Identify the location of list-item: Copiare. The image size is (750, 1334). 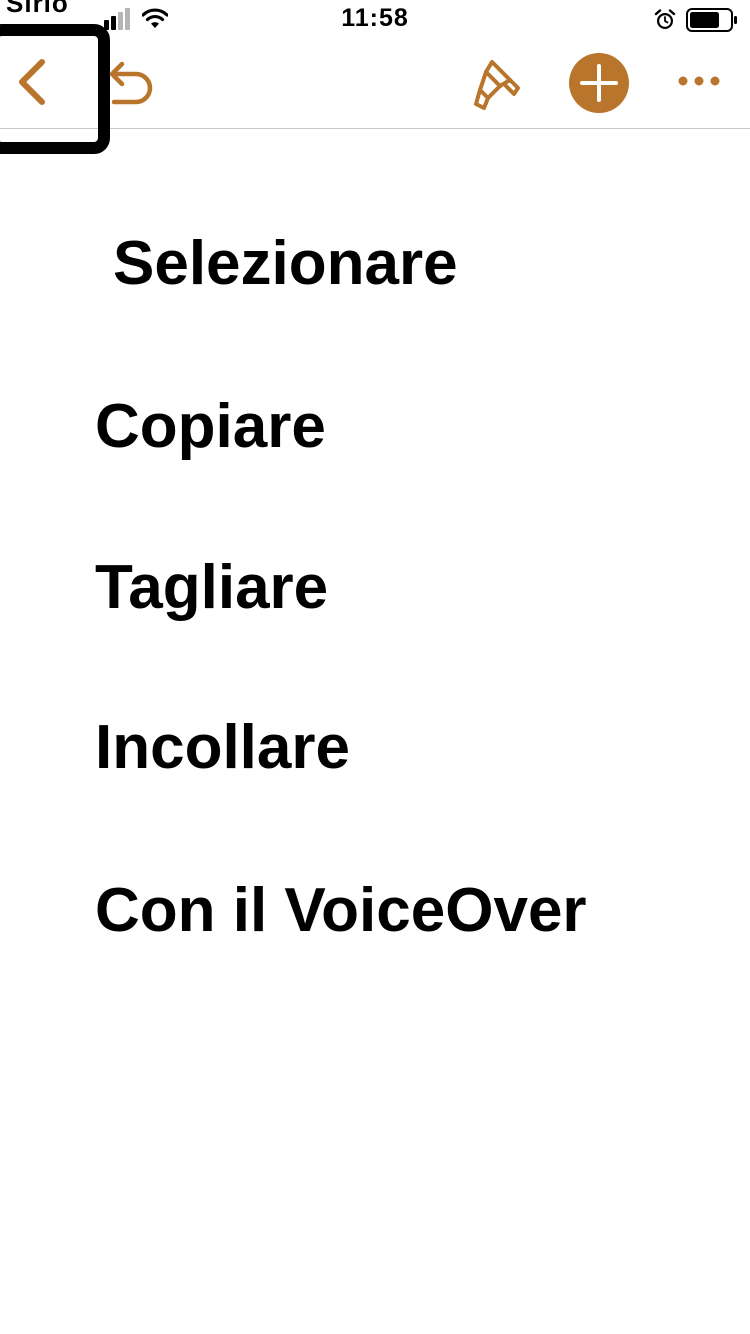
(210, 427).